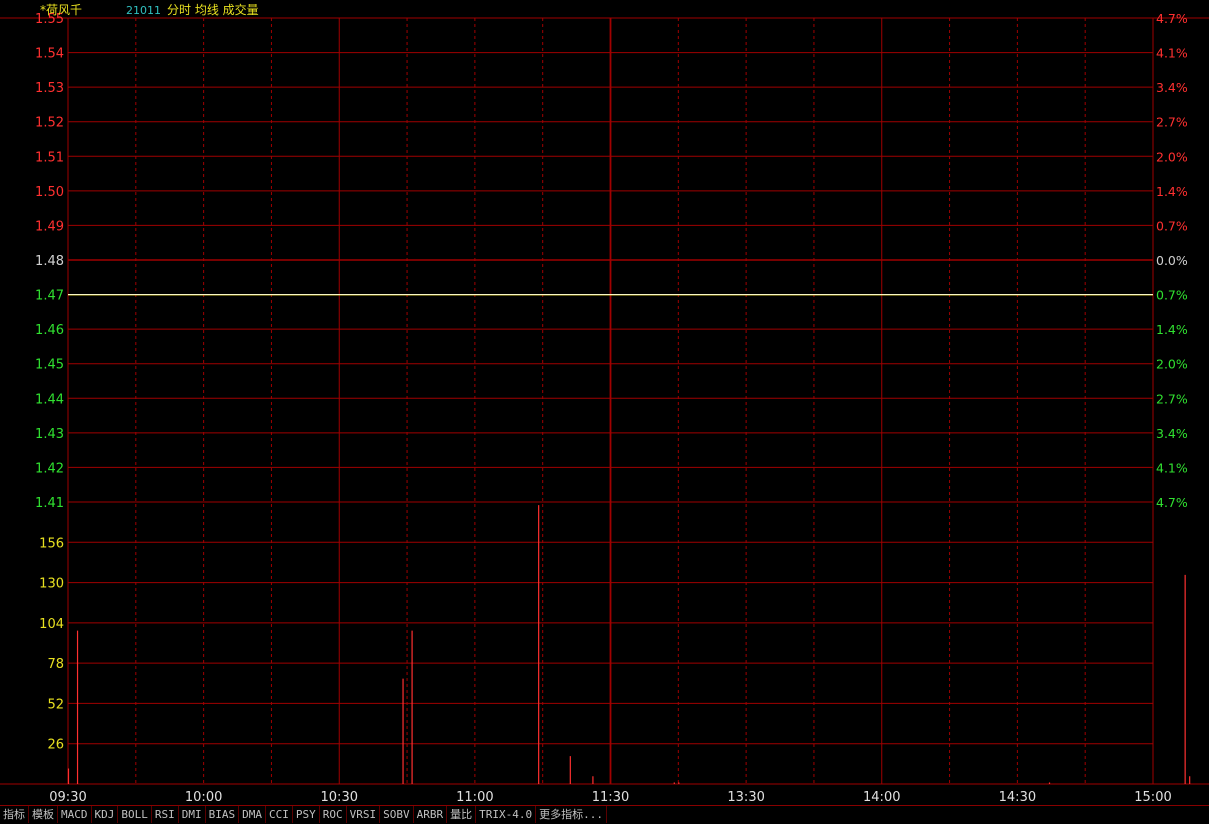 This screenshot has width=1209, height=824. What do you see at coordinates (306, 814) in the screenshot?
I see `tab-psy: PSY` at bounding box center [306, 814].